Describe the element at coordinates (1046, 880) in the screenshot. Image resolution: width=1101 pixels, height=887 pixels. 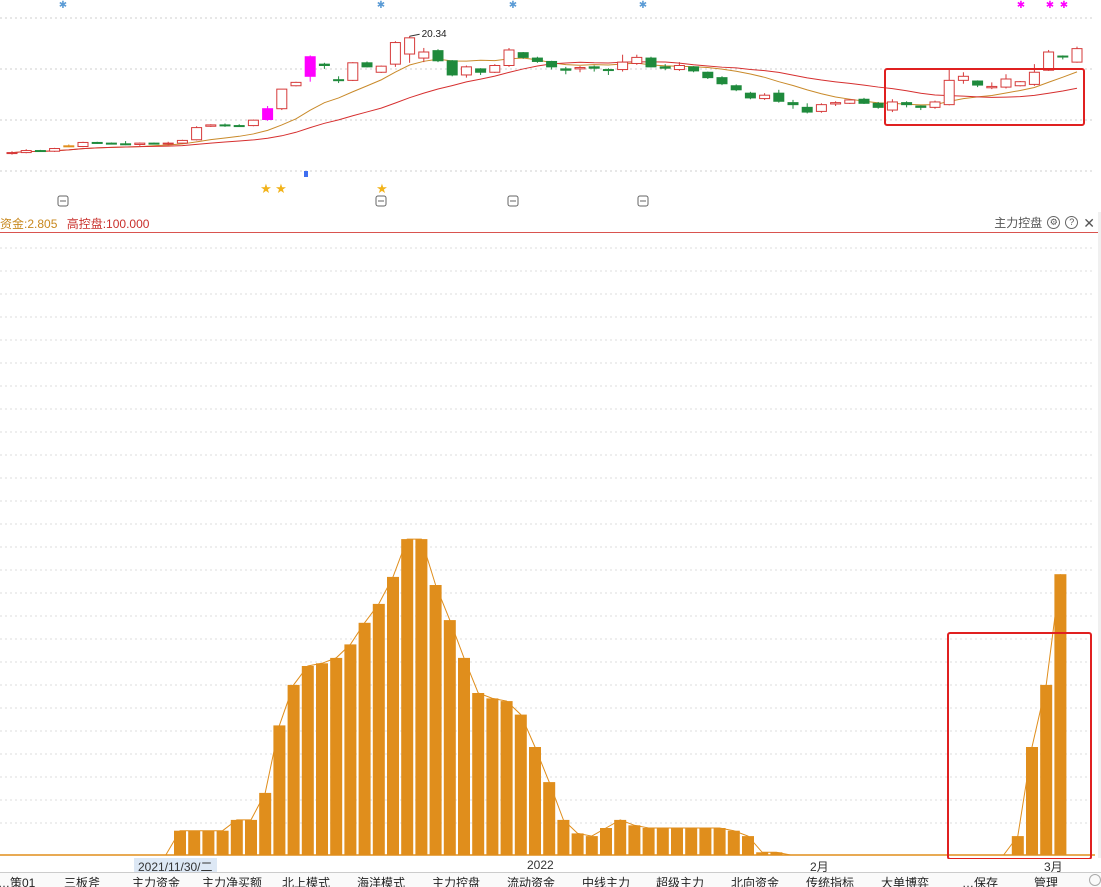
I see `tab-manage: 管理` at that location.